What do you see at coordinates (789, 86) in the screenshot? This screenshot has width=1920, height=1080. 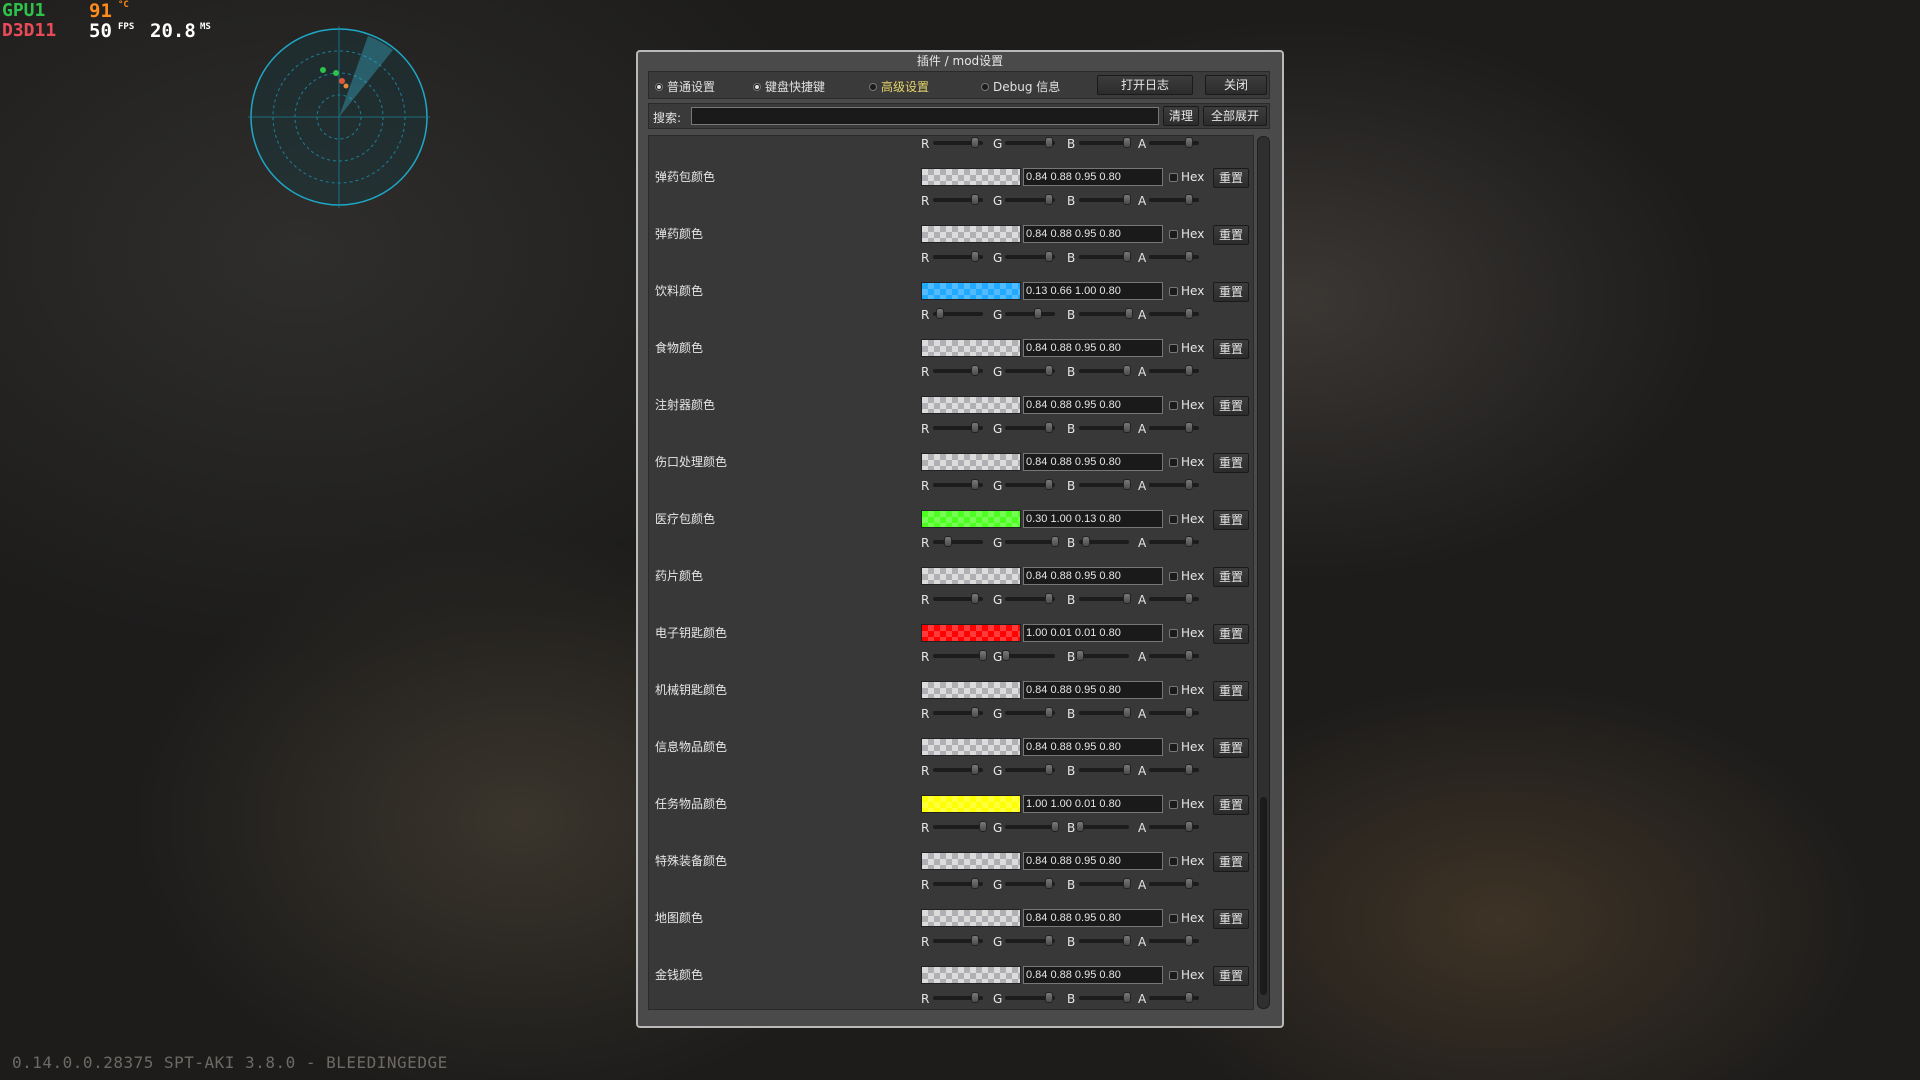 I see `tab-keyboard-shortcuts: 键盘快捷键` at bounding box center [789, 86].